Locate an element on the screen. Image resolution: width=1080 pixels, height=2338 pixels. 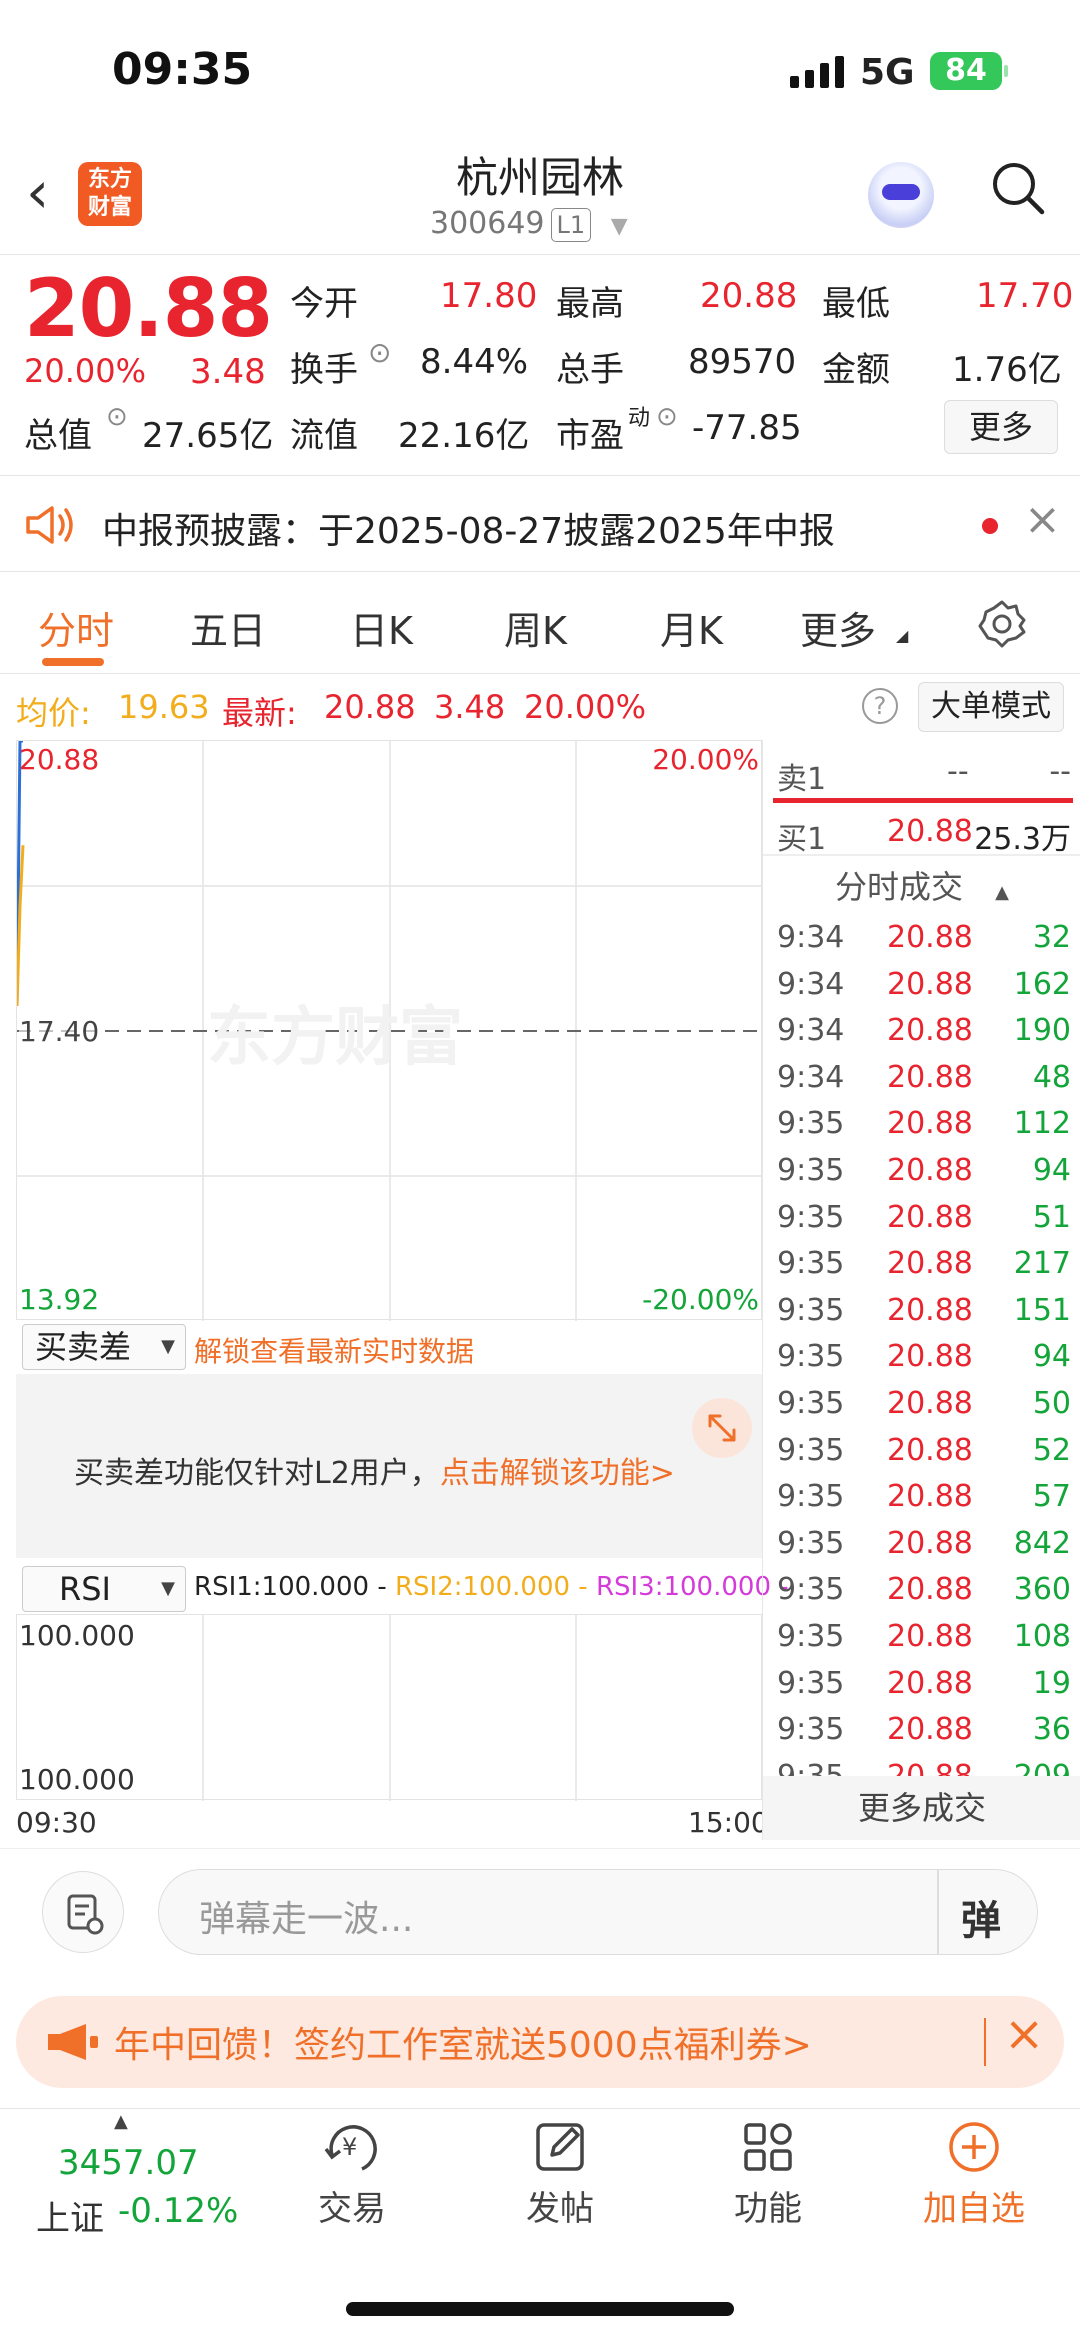
trade-volume: 32 is located at coordinates (1051, 937).